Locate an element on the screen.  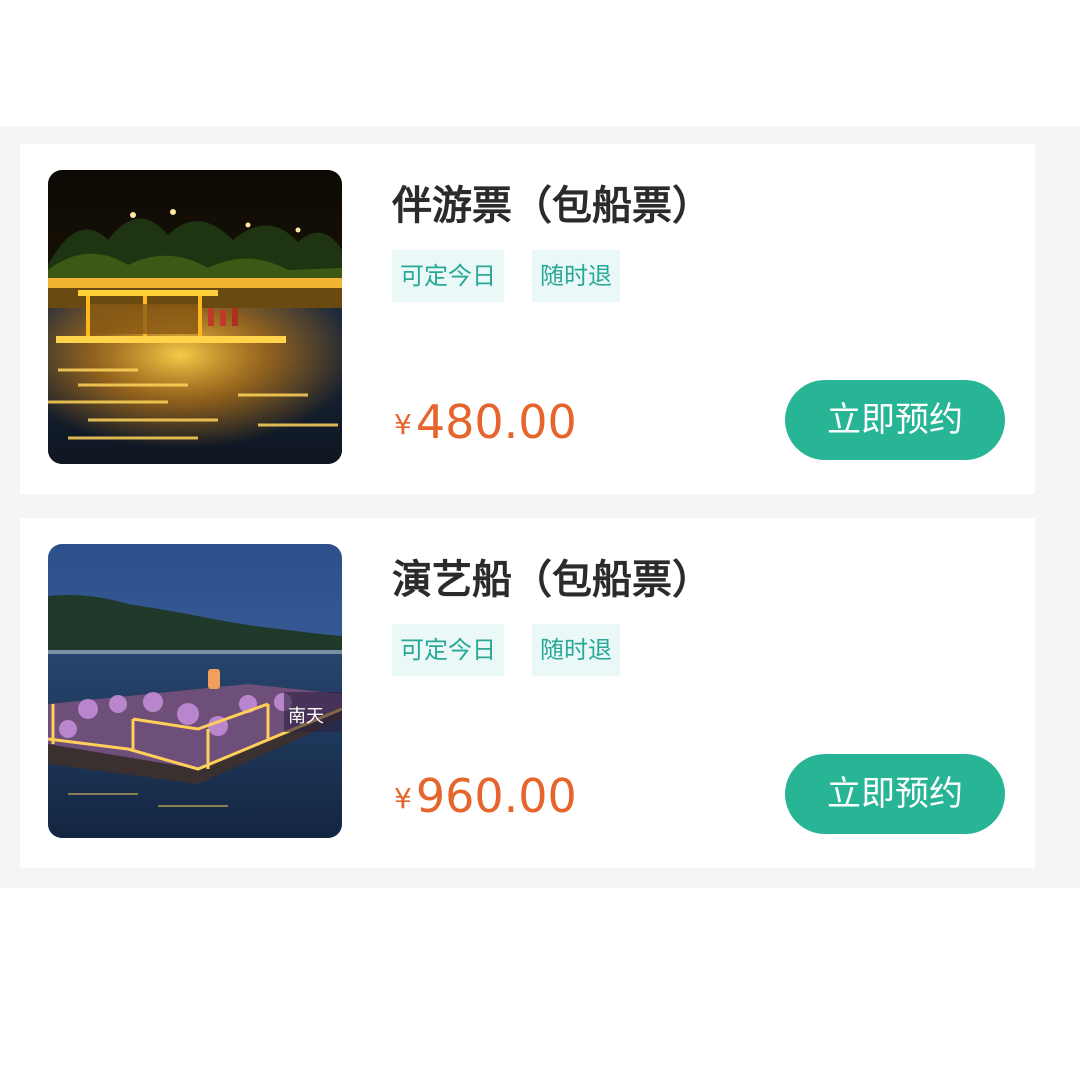
ticket-price: ¥960.00 is located at coordinates (485, 801).